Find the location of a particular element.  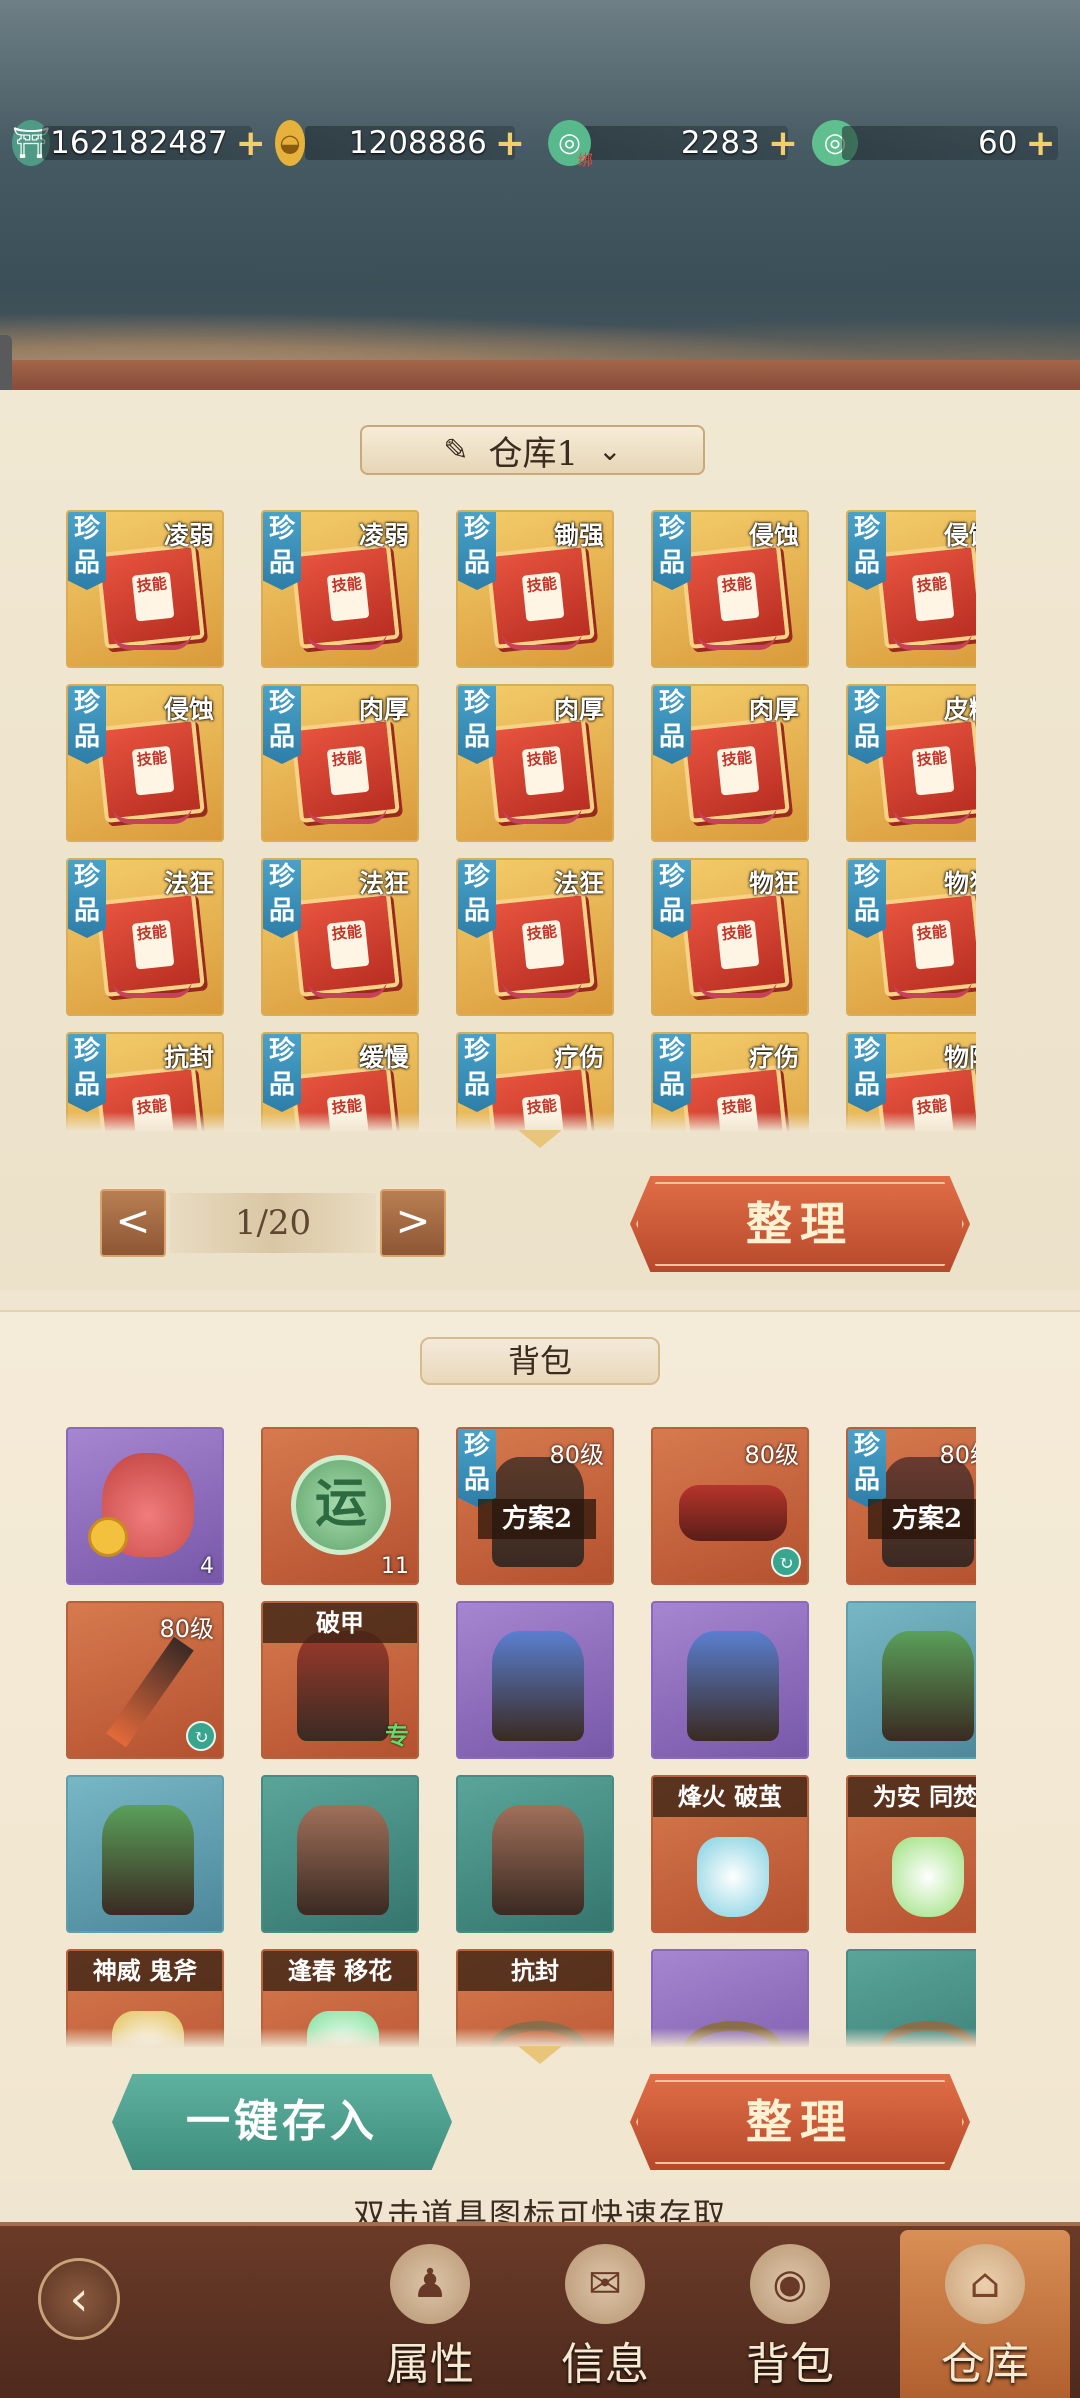

currency-value: 162182487 is located at coordinates (139, 143).